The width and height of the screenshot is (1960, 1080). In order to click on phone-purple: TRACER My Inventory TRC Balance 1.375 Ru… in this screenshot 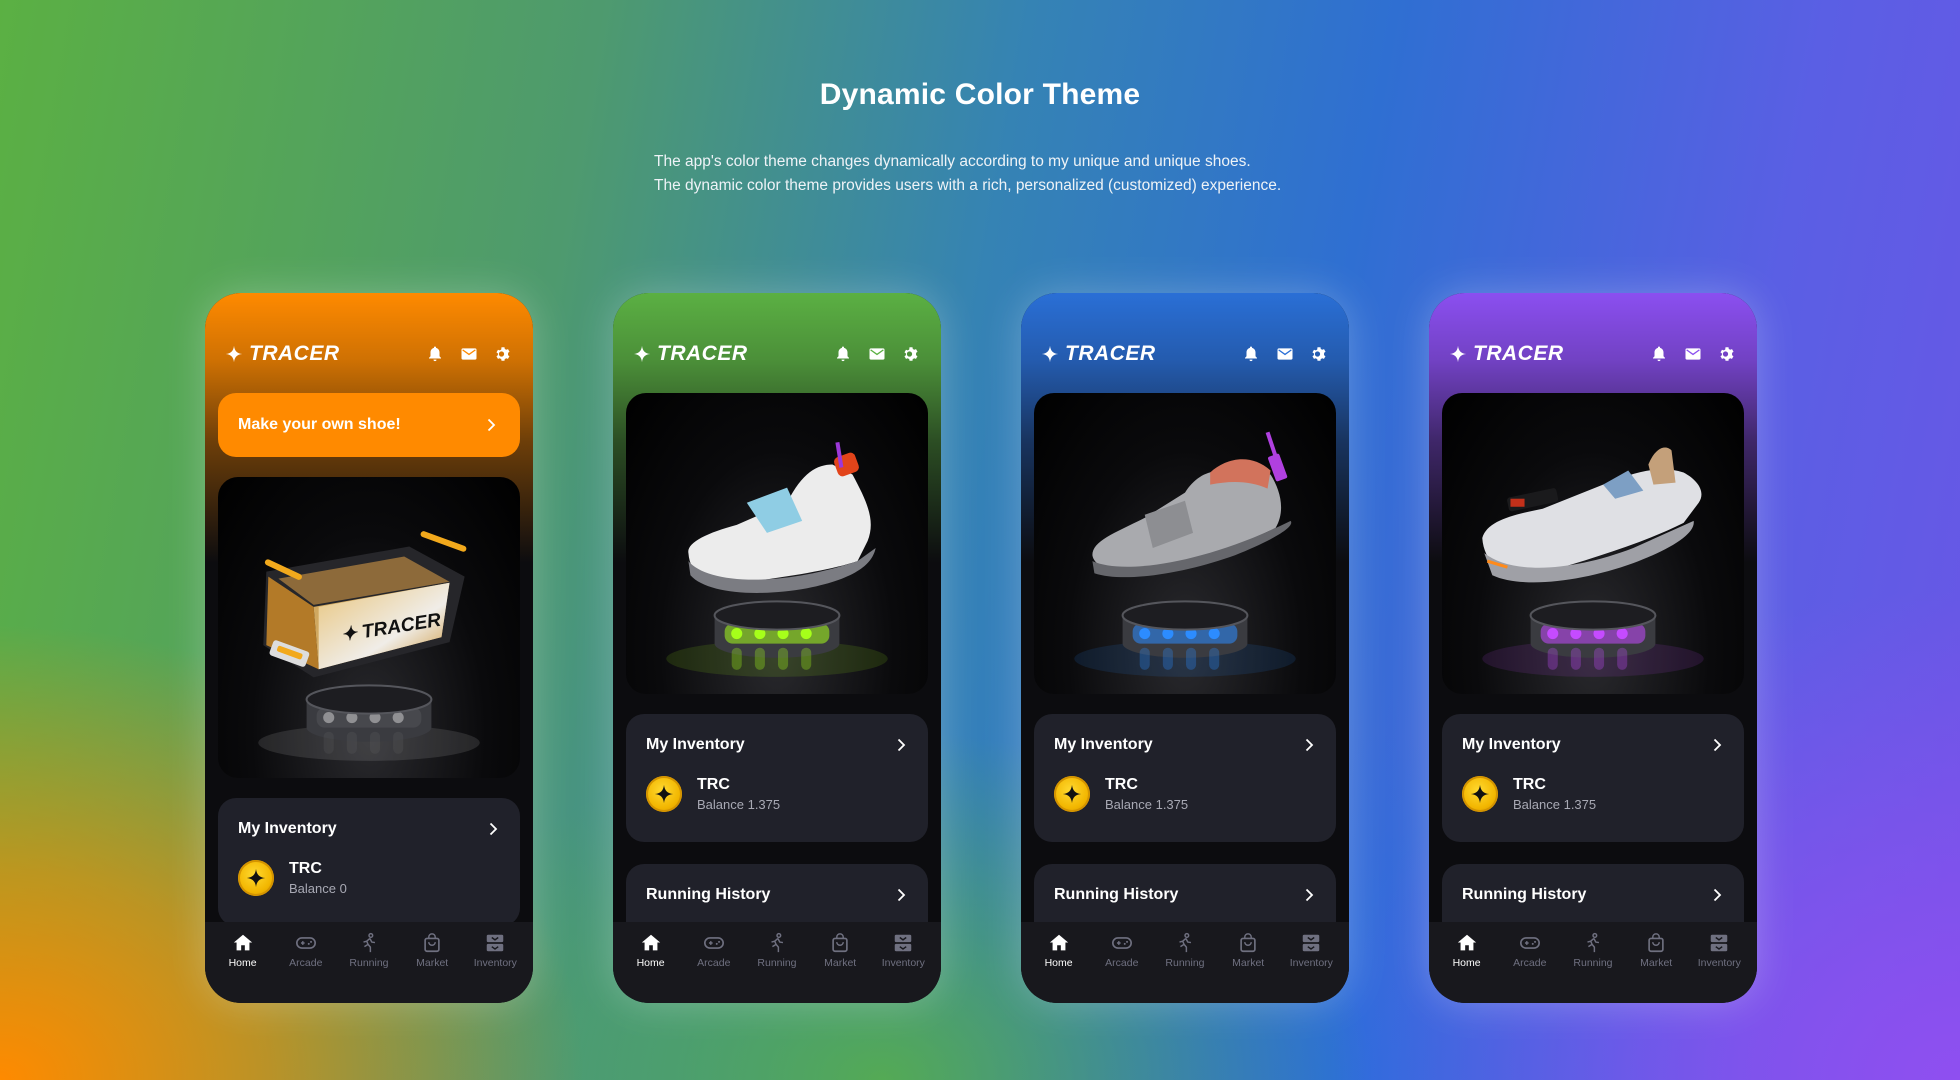, I will do `click(1593, 648)`.